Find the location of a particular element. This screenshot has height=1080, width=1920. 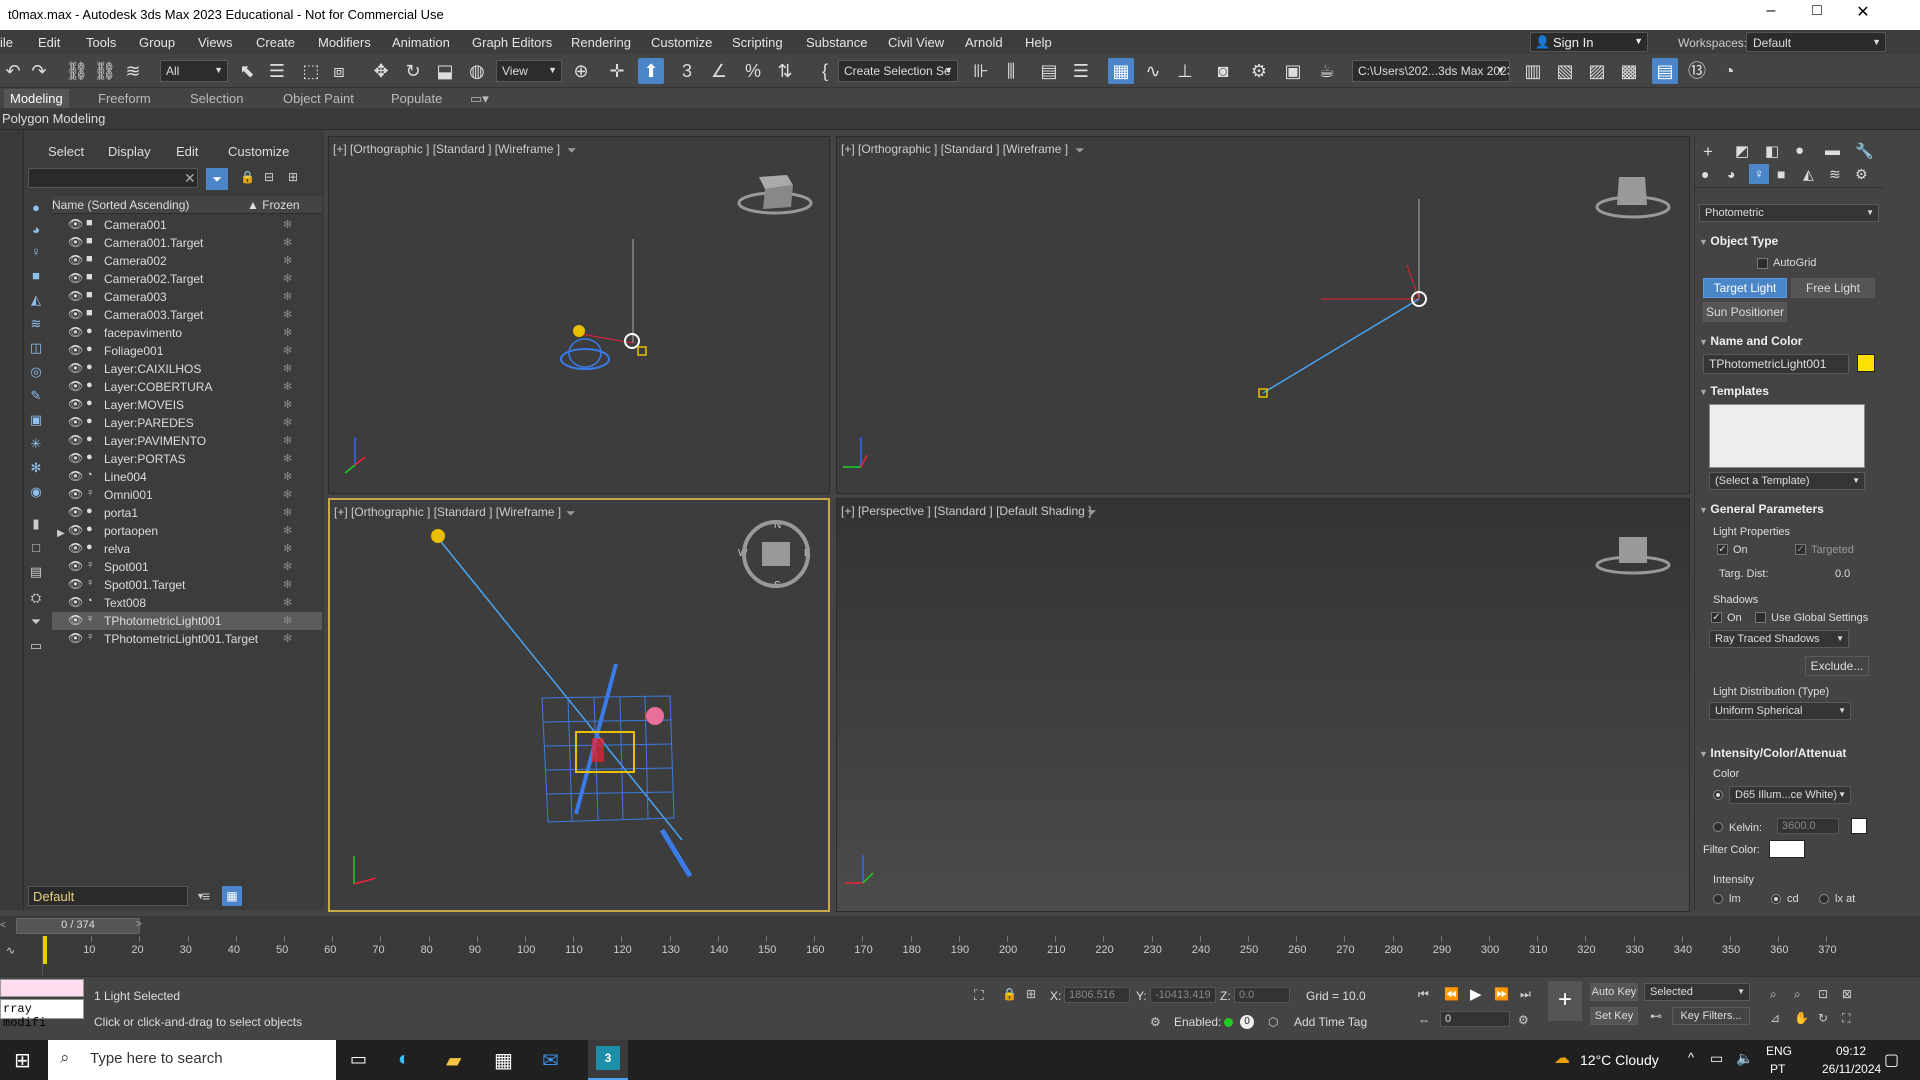

menu-tools: Tools is located at coordinates (101, 42).